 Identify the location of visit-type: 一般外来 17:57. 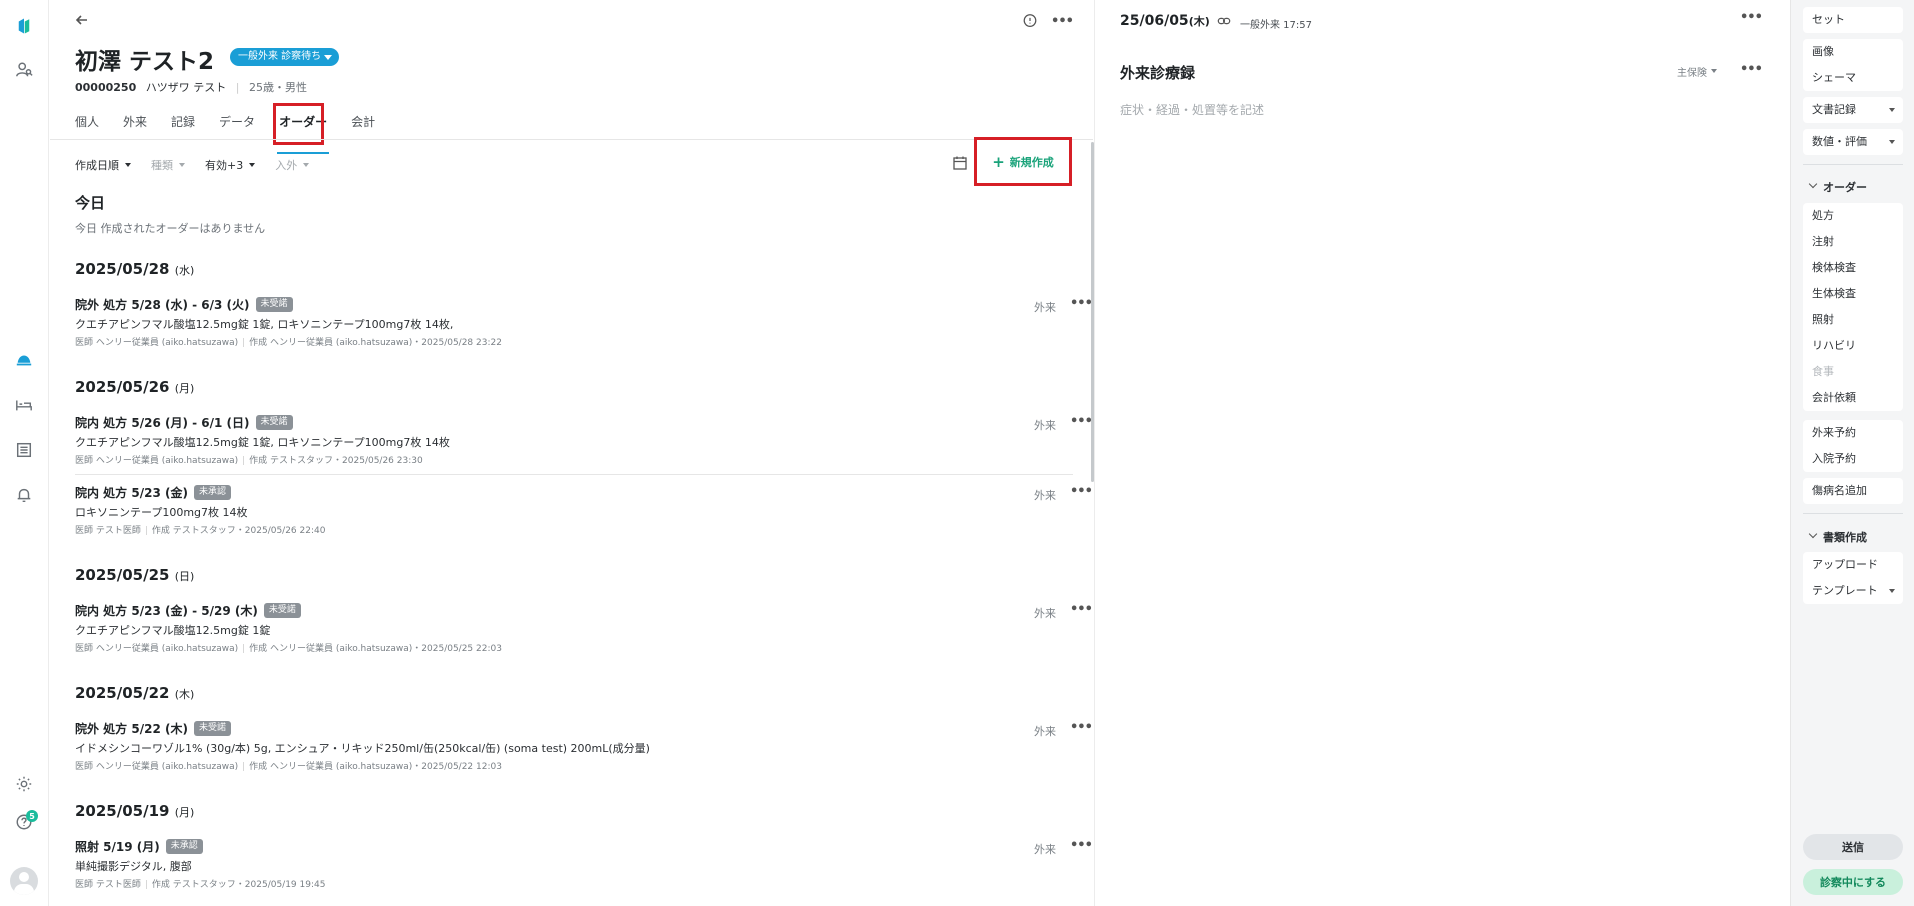
(1276, 25).